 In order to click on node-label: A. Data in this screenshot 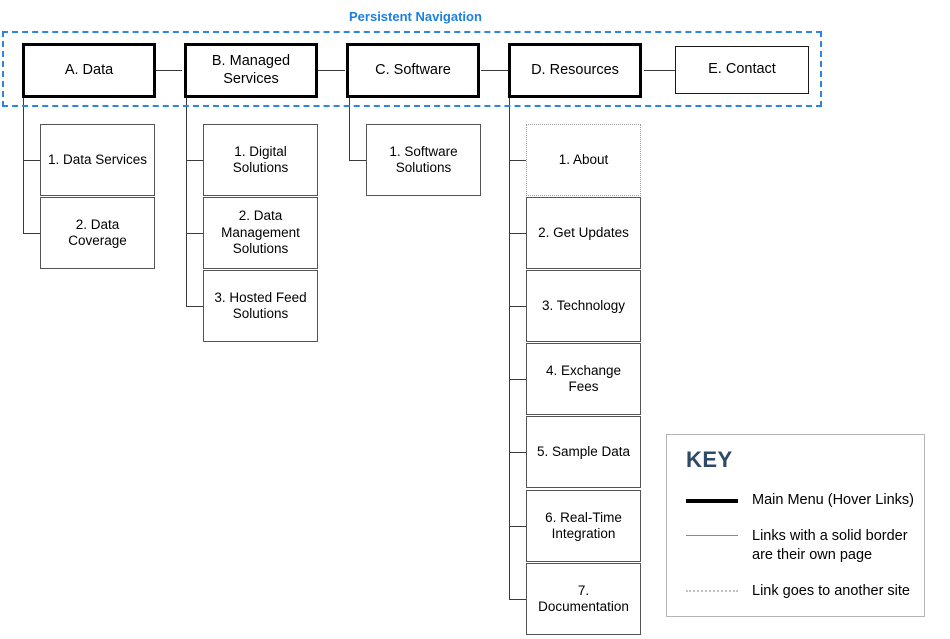, I will do `click(89, 69)`.